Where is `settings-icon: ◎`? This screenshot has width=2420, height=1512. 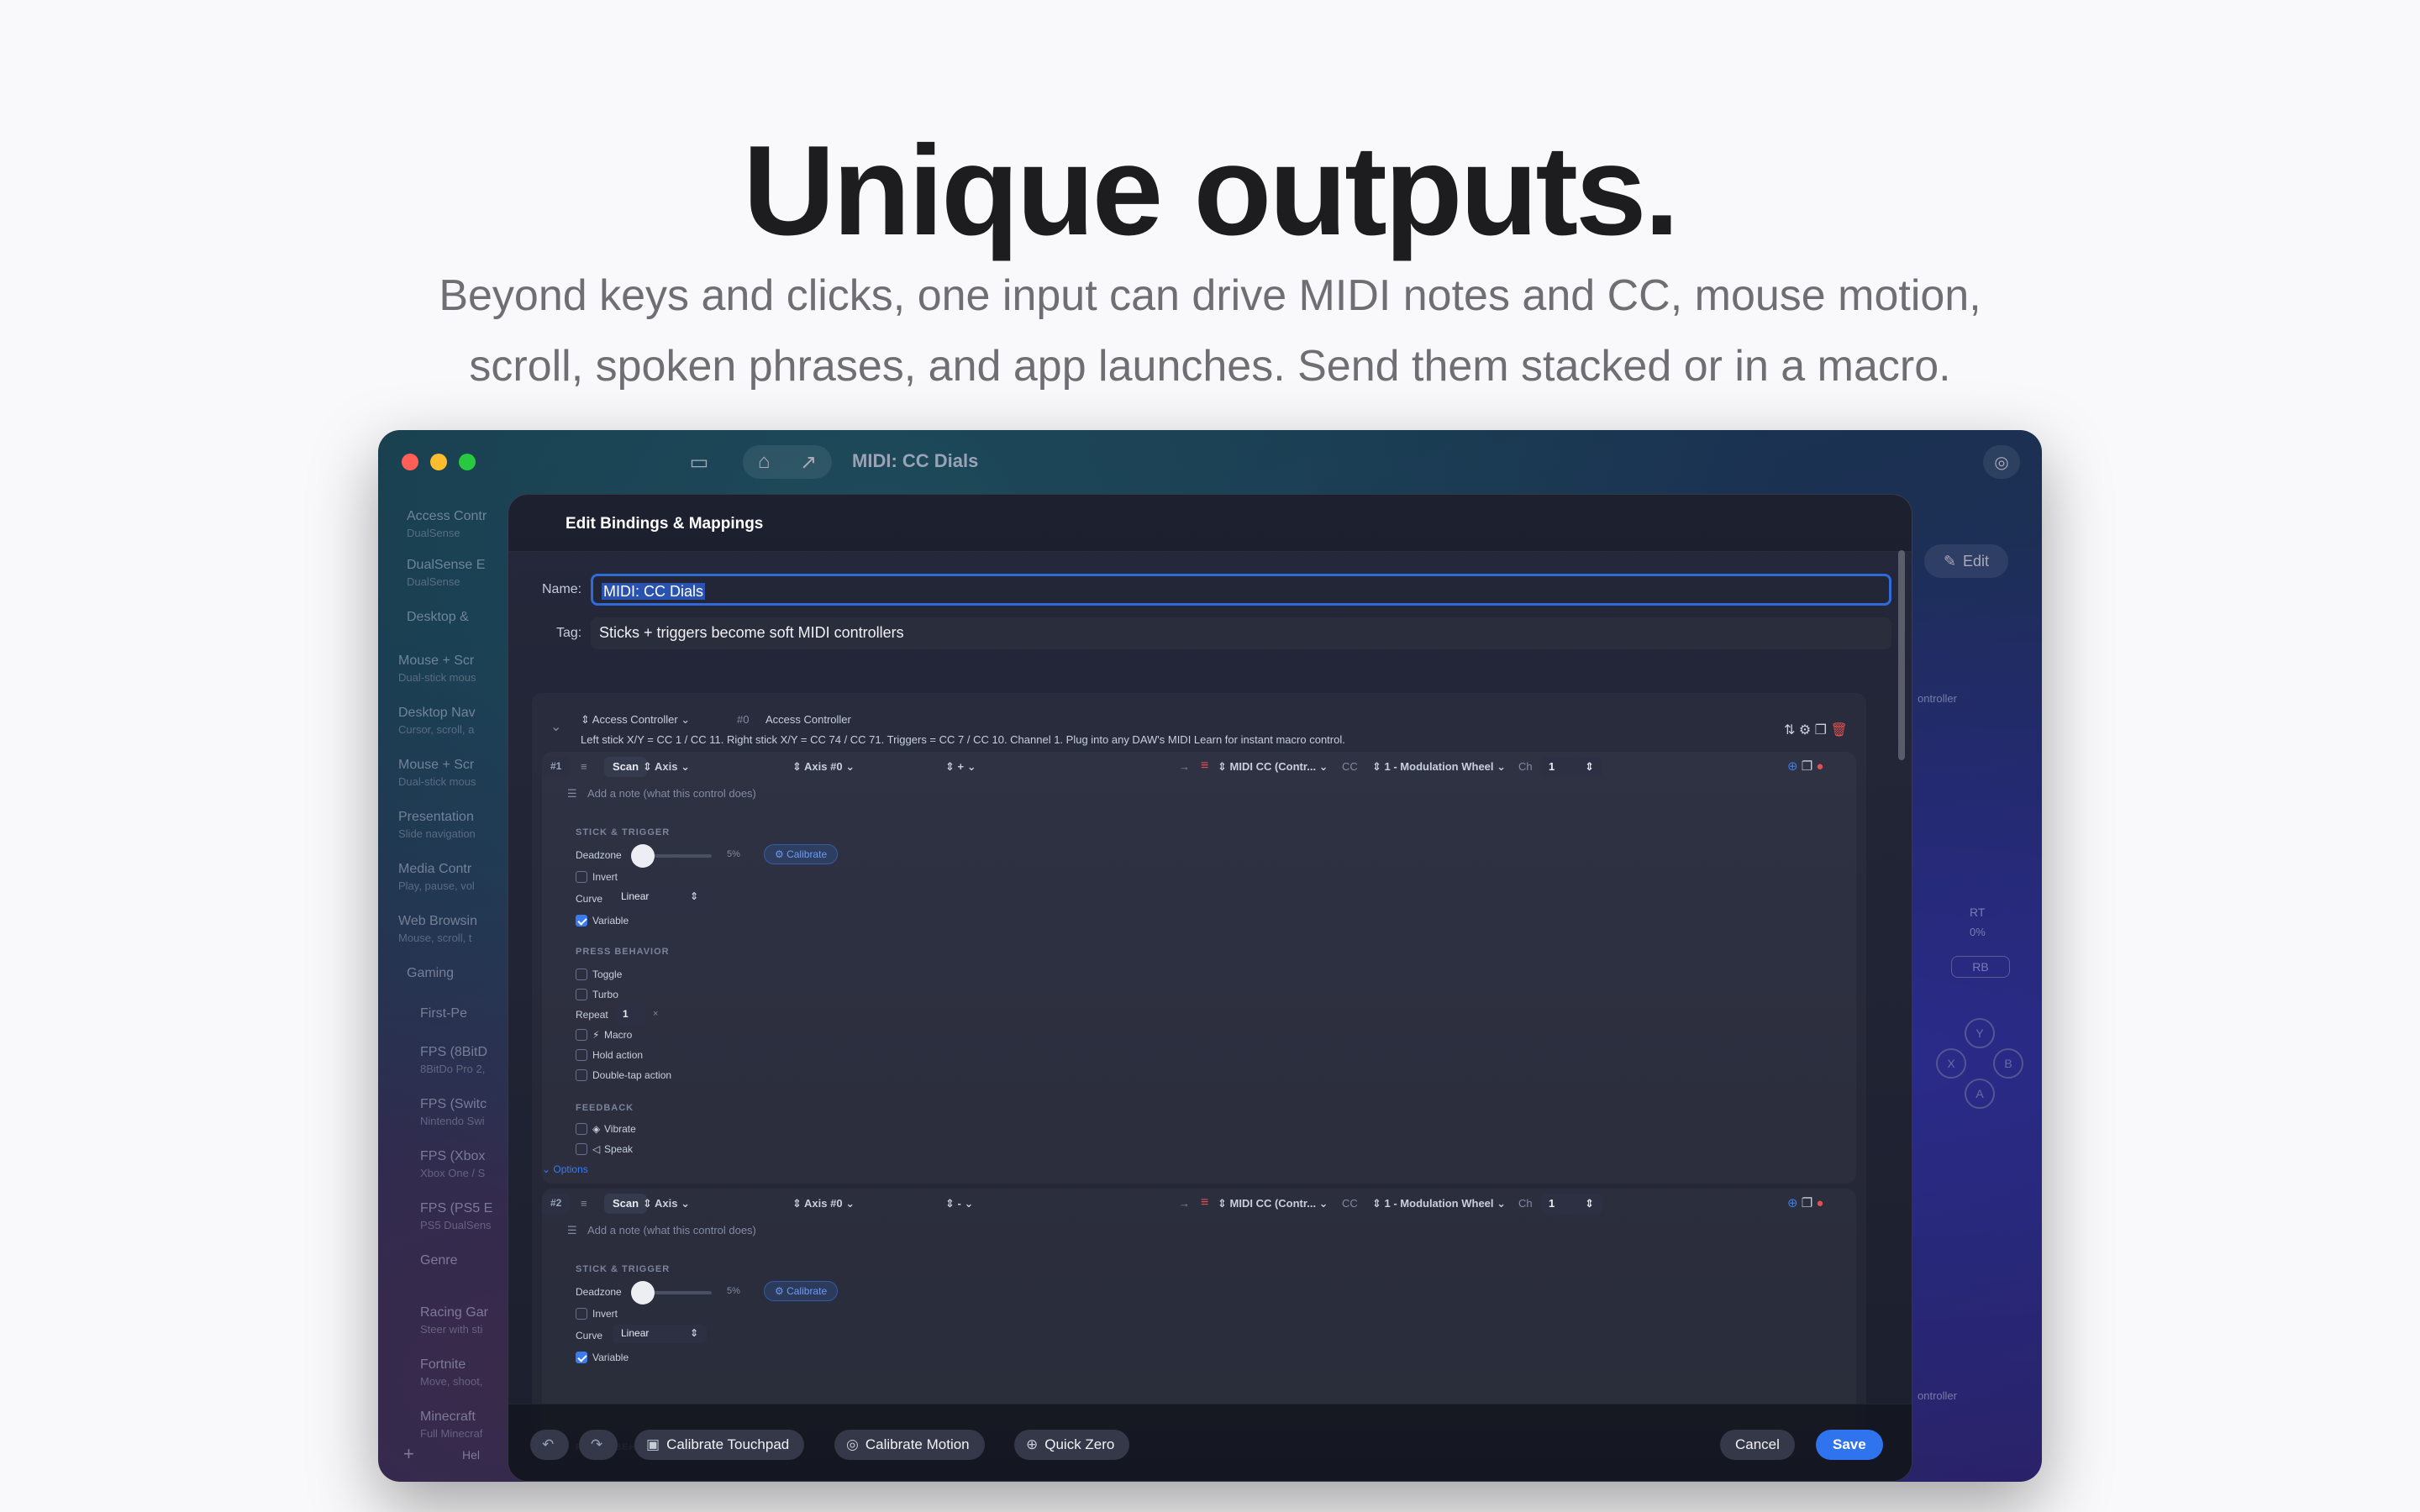
settings-icon: ◎ is located at coordinates (2001, 462).